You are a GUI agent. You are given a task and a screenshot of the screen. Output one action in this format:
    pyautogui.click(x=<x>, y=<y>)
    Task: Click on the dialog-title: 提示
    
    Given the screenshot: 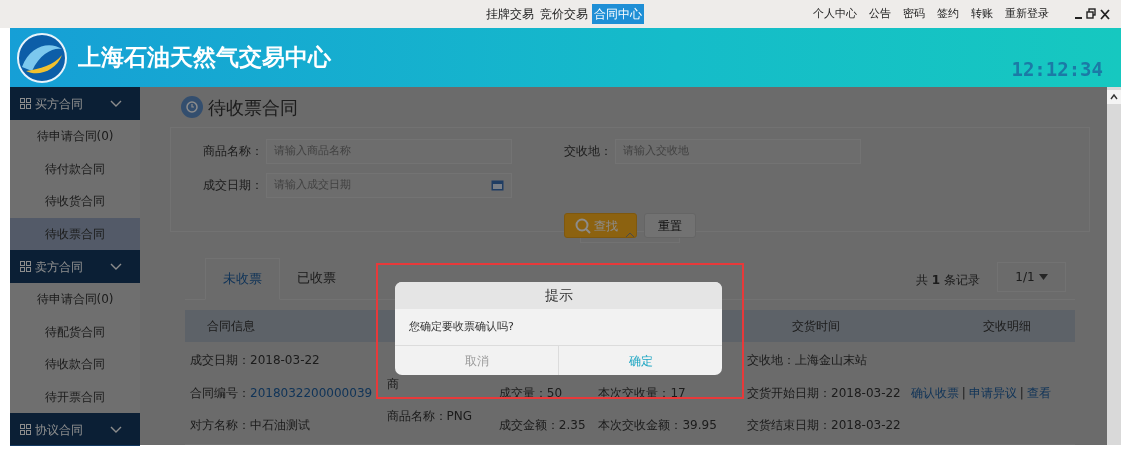 What is the action you would take?
    pyautogui.click(x=558, y=295)
    